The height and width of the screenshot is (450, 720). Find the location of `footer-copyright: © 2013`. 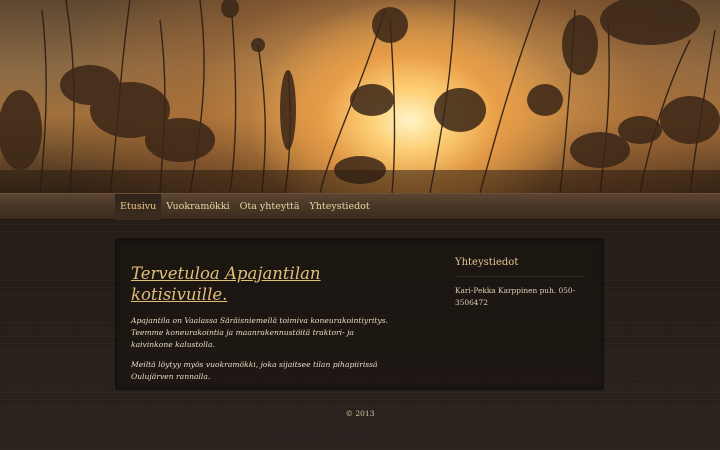

footer-copyright: © 2013 is located at coordinates (360, 413).